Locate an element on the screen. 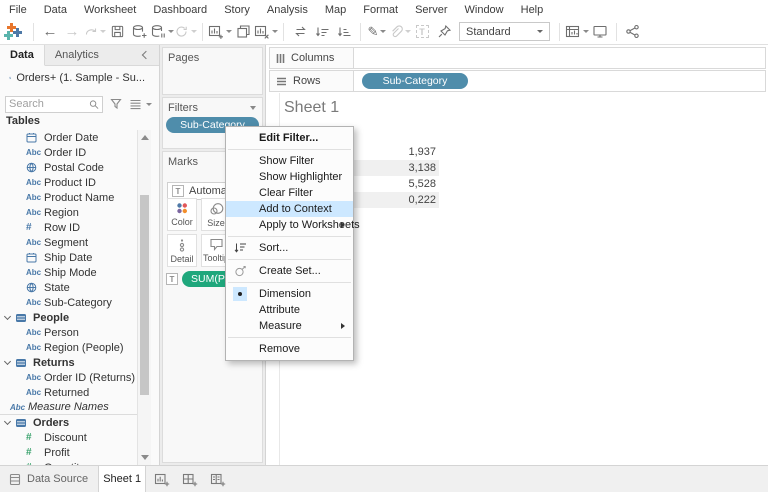  table-group-orders: Orders is located at coordinates (68, 422).